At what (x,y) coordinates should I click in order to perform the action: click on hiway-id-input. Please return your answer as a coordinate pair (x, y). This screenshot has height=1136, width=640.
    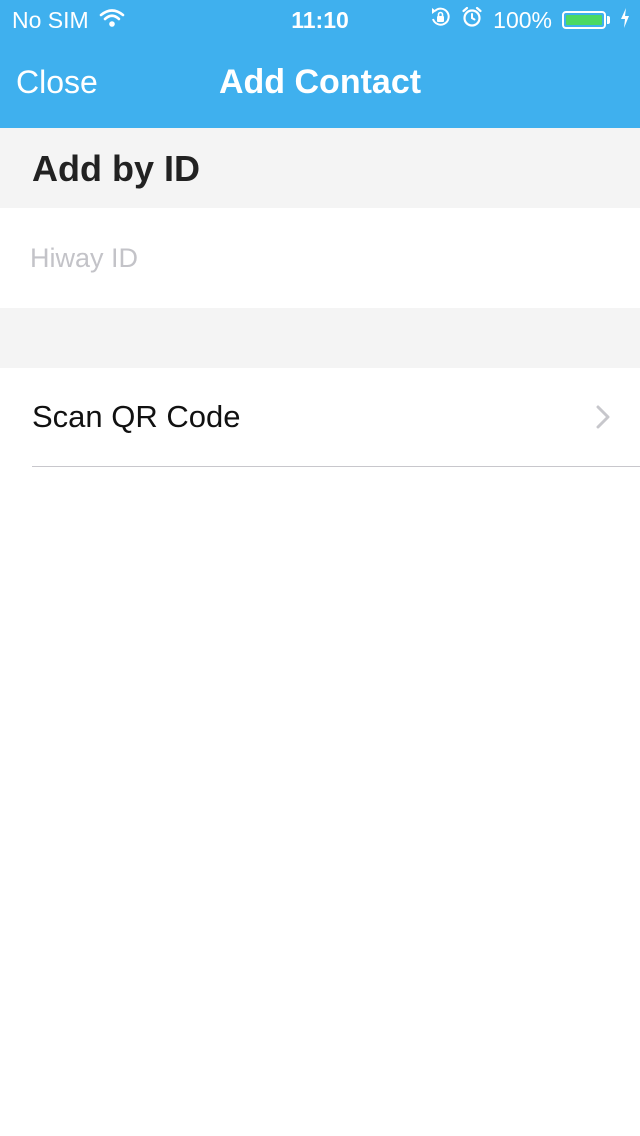
    Looking at the image, I should click on (320, 258).